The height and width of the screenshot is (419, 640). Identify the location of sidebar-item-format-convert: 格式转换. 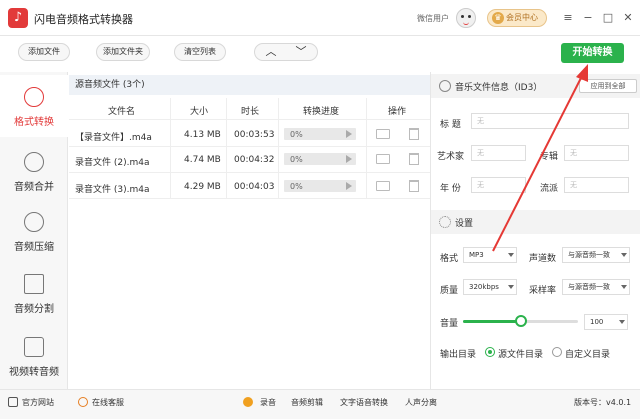
(34, 106).